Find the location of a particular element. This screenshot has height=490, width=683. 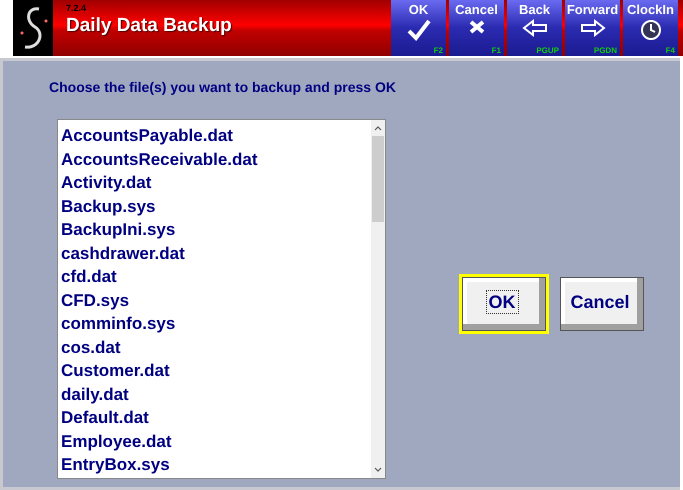

file-list-item: Activity.dat is located at coordinates (216, 182).